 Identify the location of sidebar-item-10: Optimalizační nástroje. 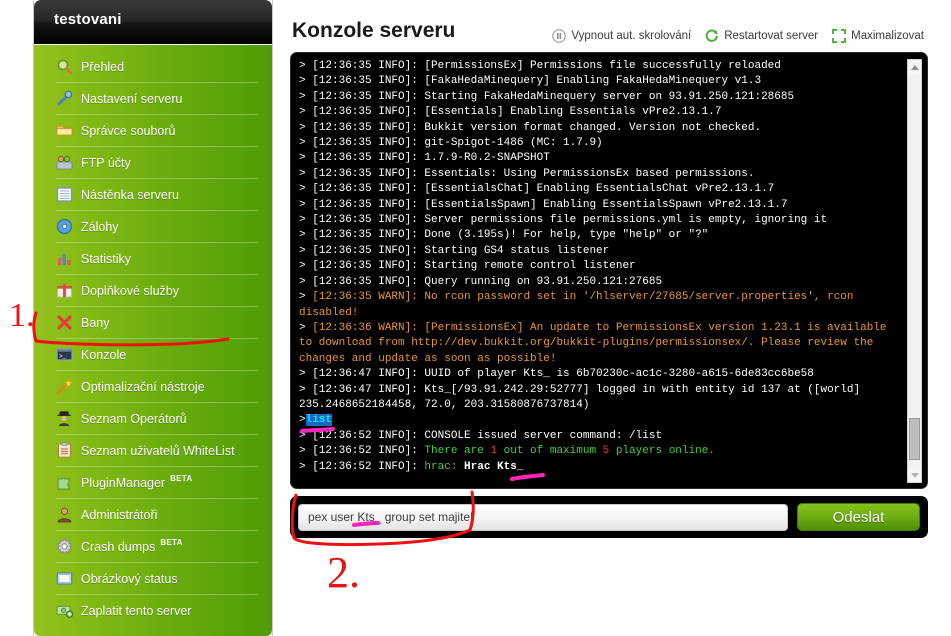
(157, 387).